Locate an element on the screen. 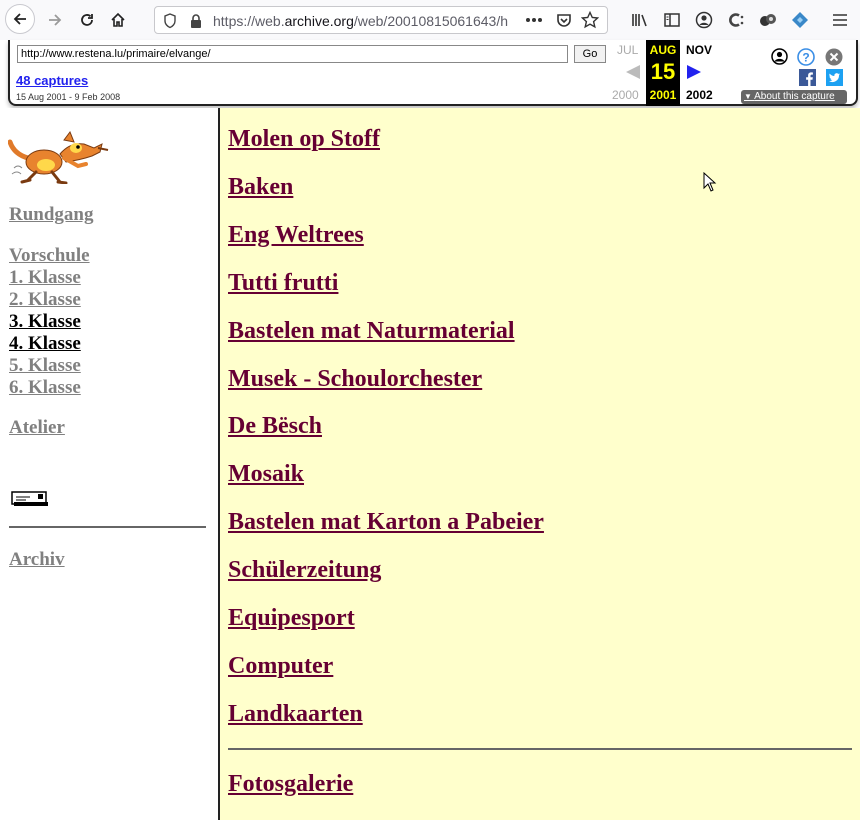 The height and width of the screenshot is (820, 860). more-actions-icon is located at coordinates (534, 20).